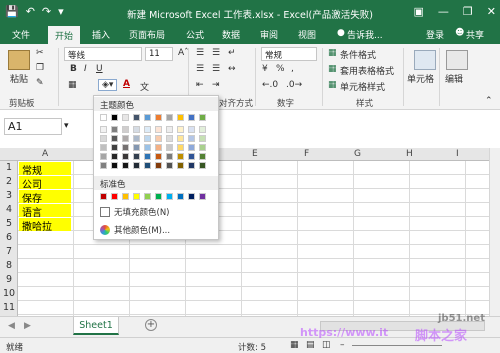  Describe the element at coordinates (310, 345) in the screenshot. I see `page-layout-view-icon: ▤` at that location.